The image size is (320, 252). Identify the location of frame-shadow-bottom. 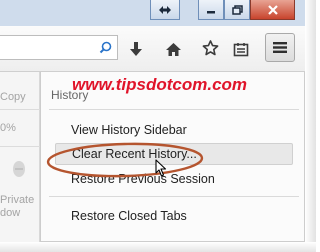
(158, 247).